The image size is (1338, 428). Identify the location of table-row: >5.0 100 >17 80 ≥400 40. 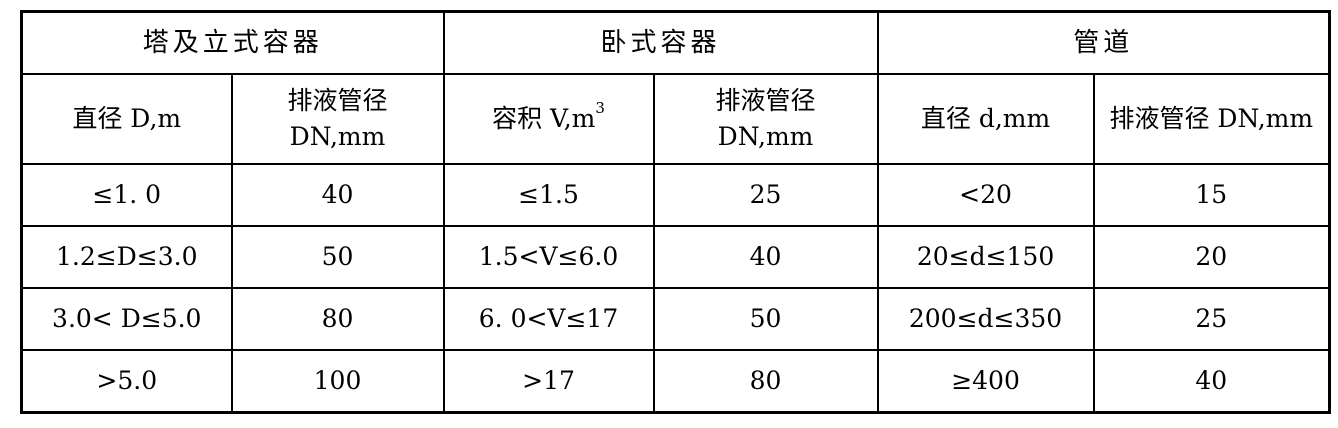
(675, 381).